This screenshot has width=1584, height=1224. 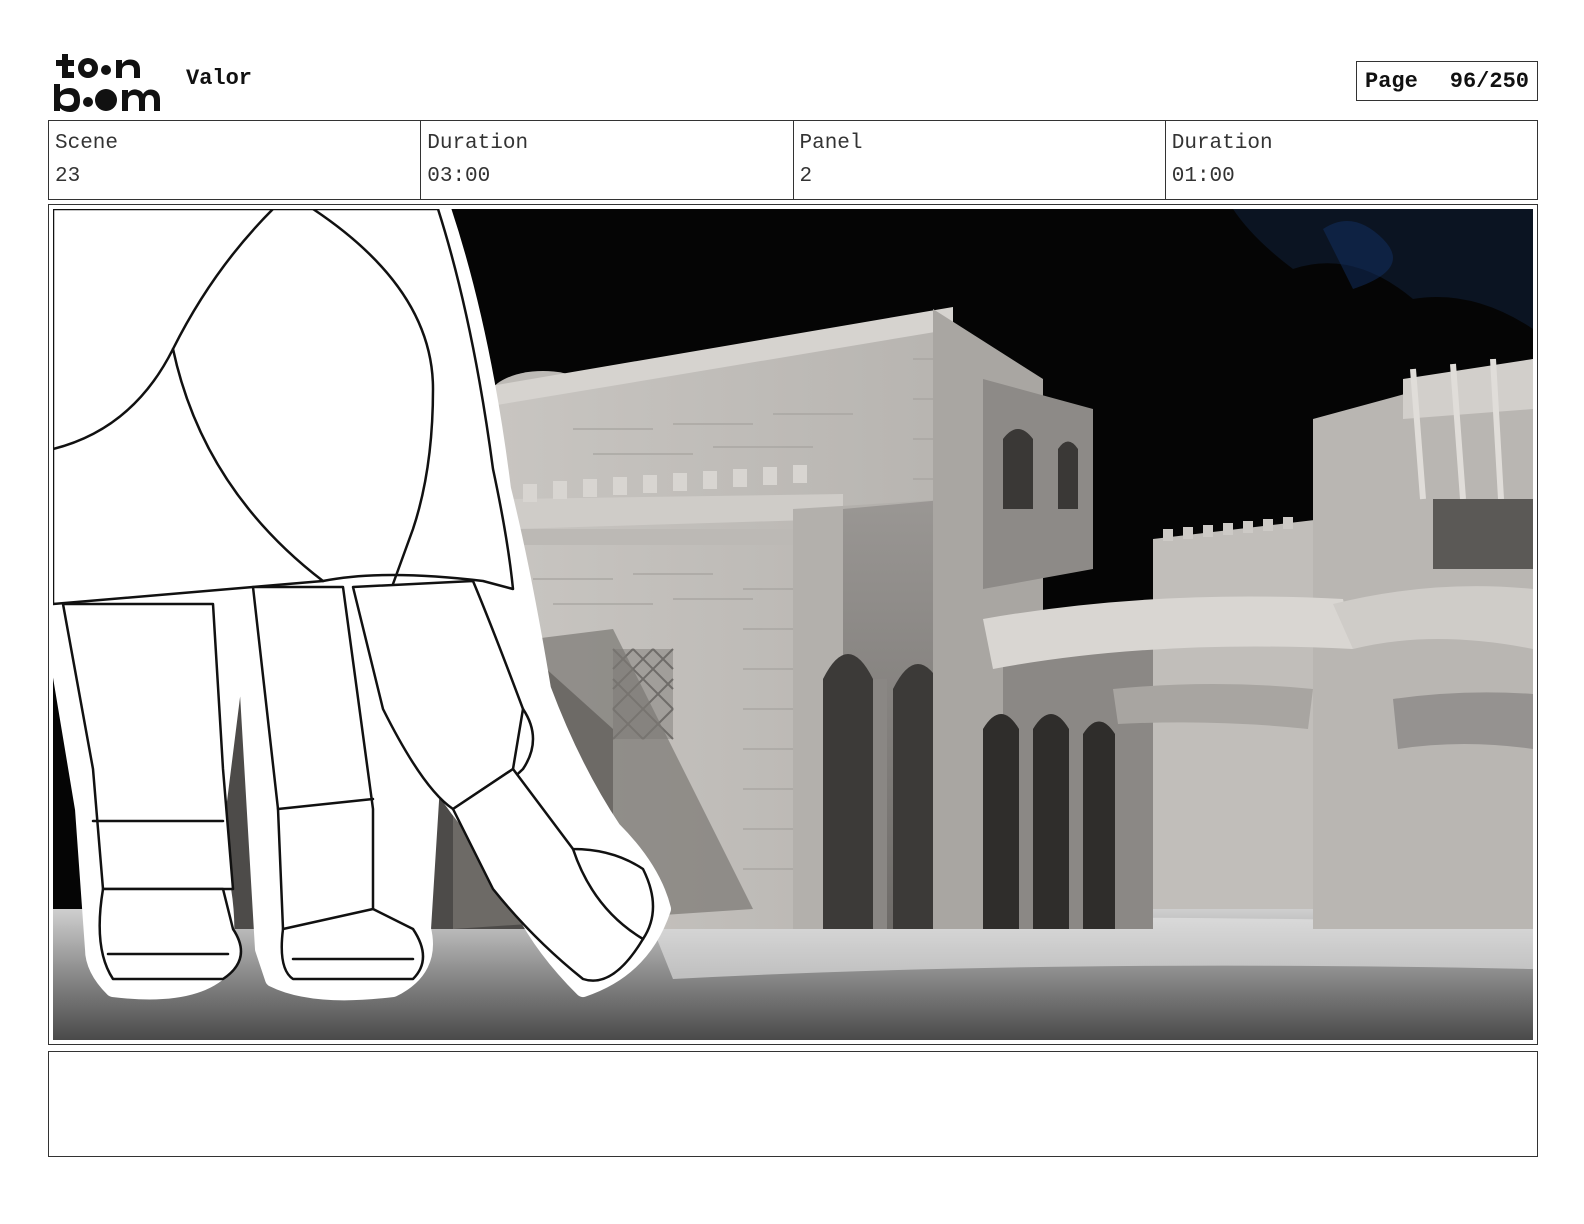 I want to click on panel-value: 2, so click(x=806, y=176).